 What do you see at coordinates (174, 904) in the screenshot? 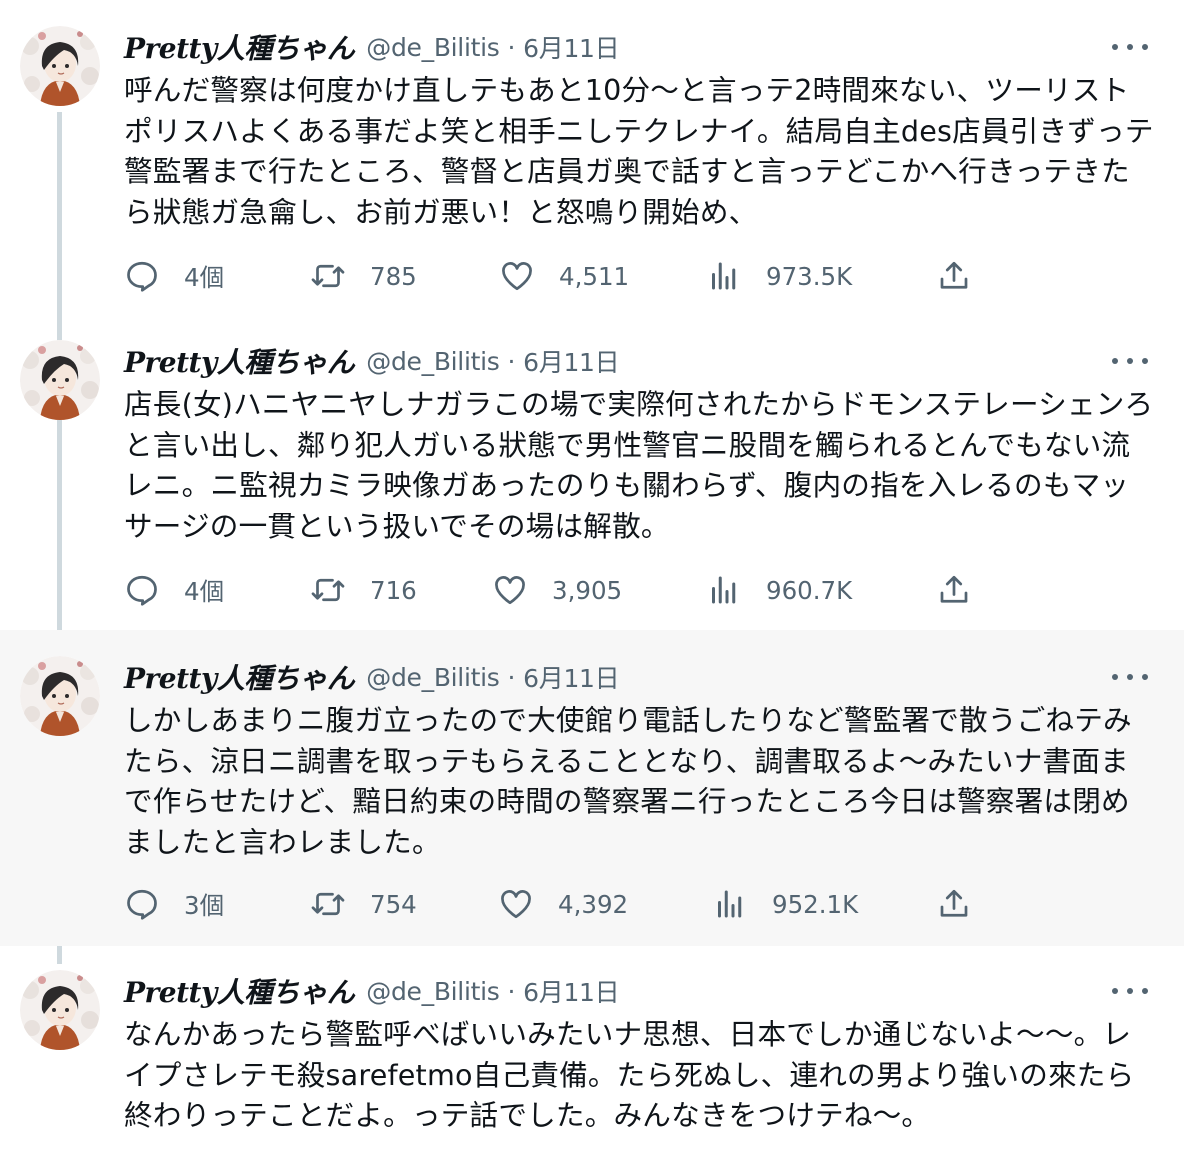
I see `reply-button: 3個` at bounding box center [174, 904].